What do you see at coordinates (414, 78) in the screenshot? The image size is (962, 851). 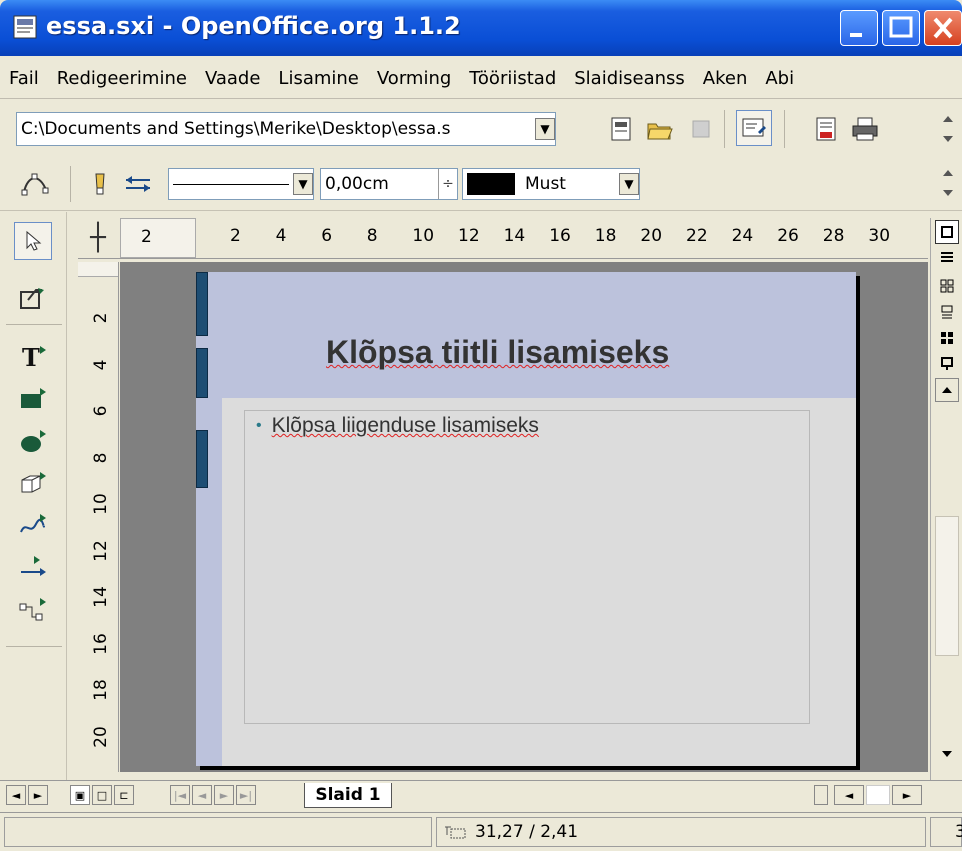 I see `menu-format: Vorming` at bounding box center [414, 78].